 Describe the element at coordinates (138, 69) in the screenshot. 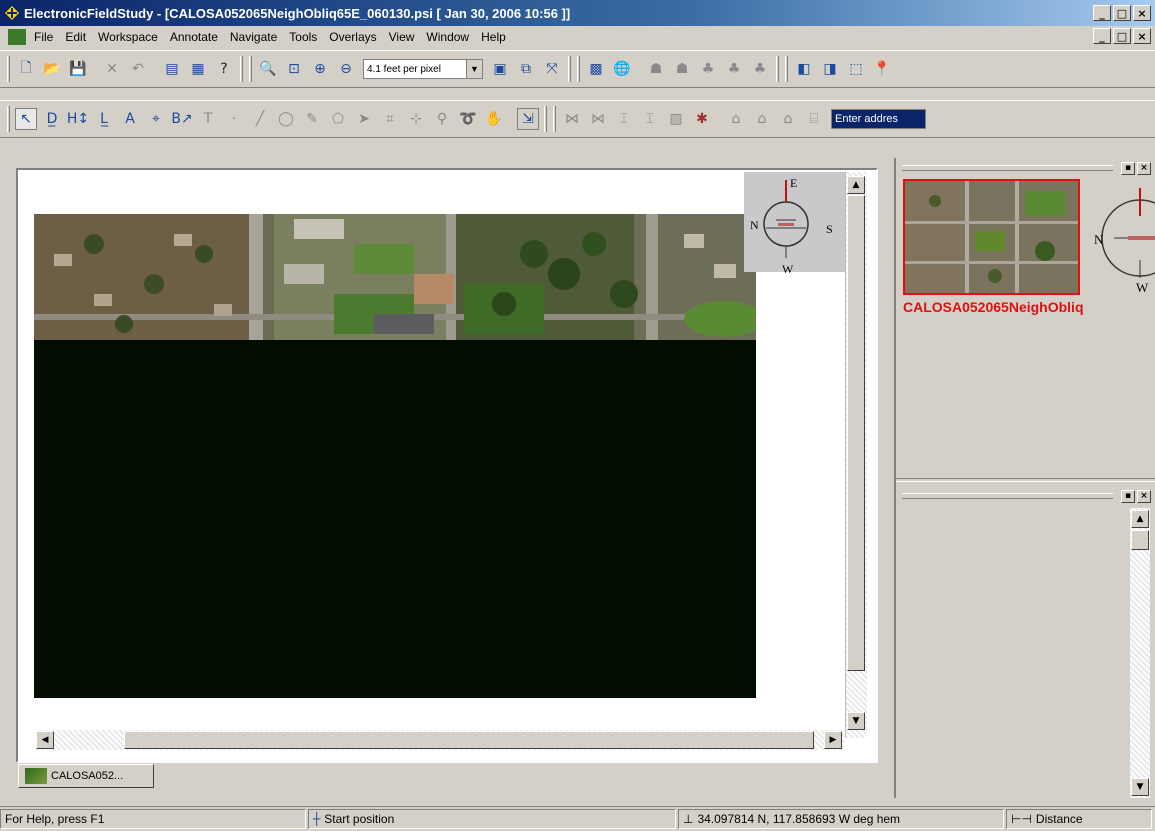

I see `undo-icon: ↶` at that location.